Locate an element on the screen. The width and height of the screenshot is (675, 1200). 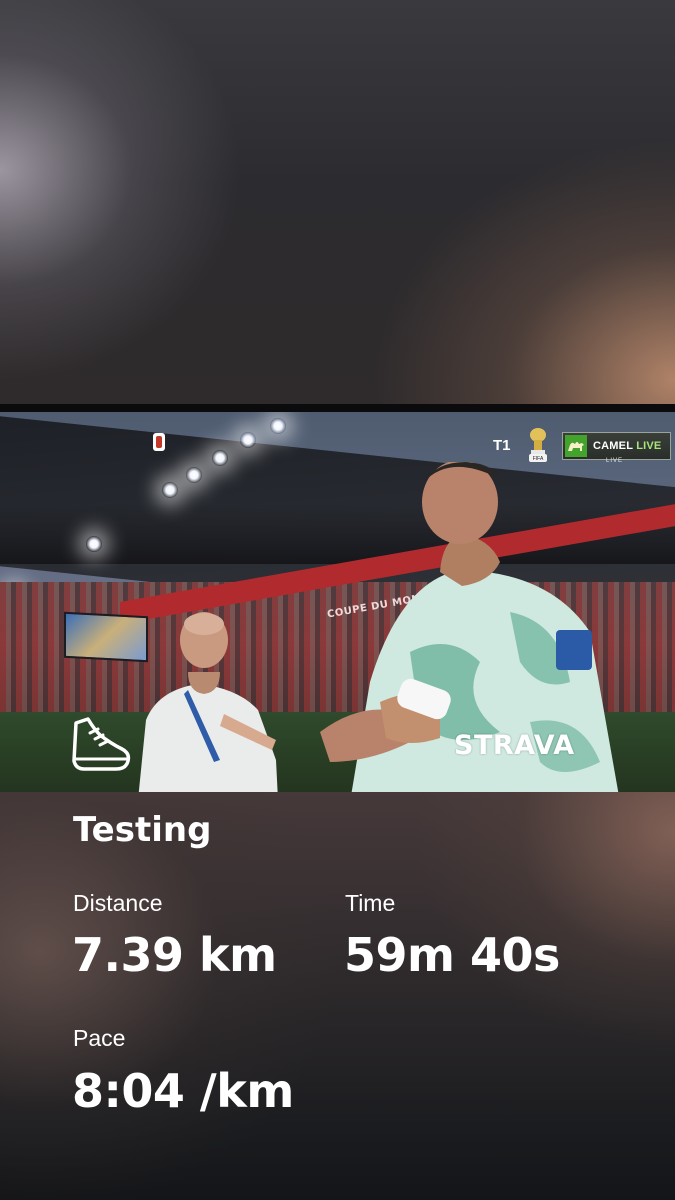
person-staff is located at coordinates (208, 702).